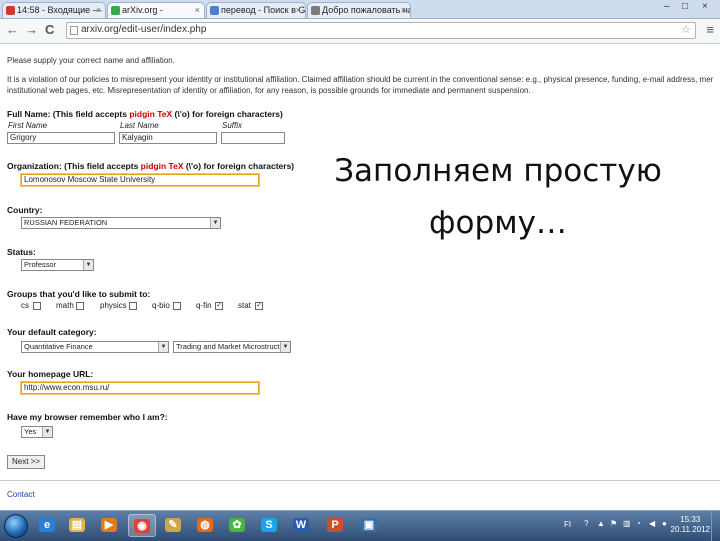 The width and height of the screenshot is (720, 541). I want to click on taskbar-app-explorer: ▤, so click(78, 525).